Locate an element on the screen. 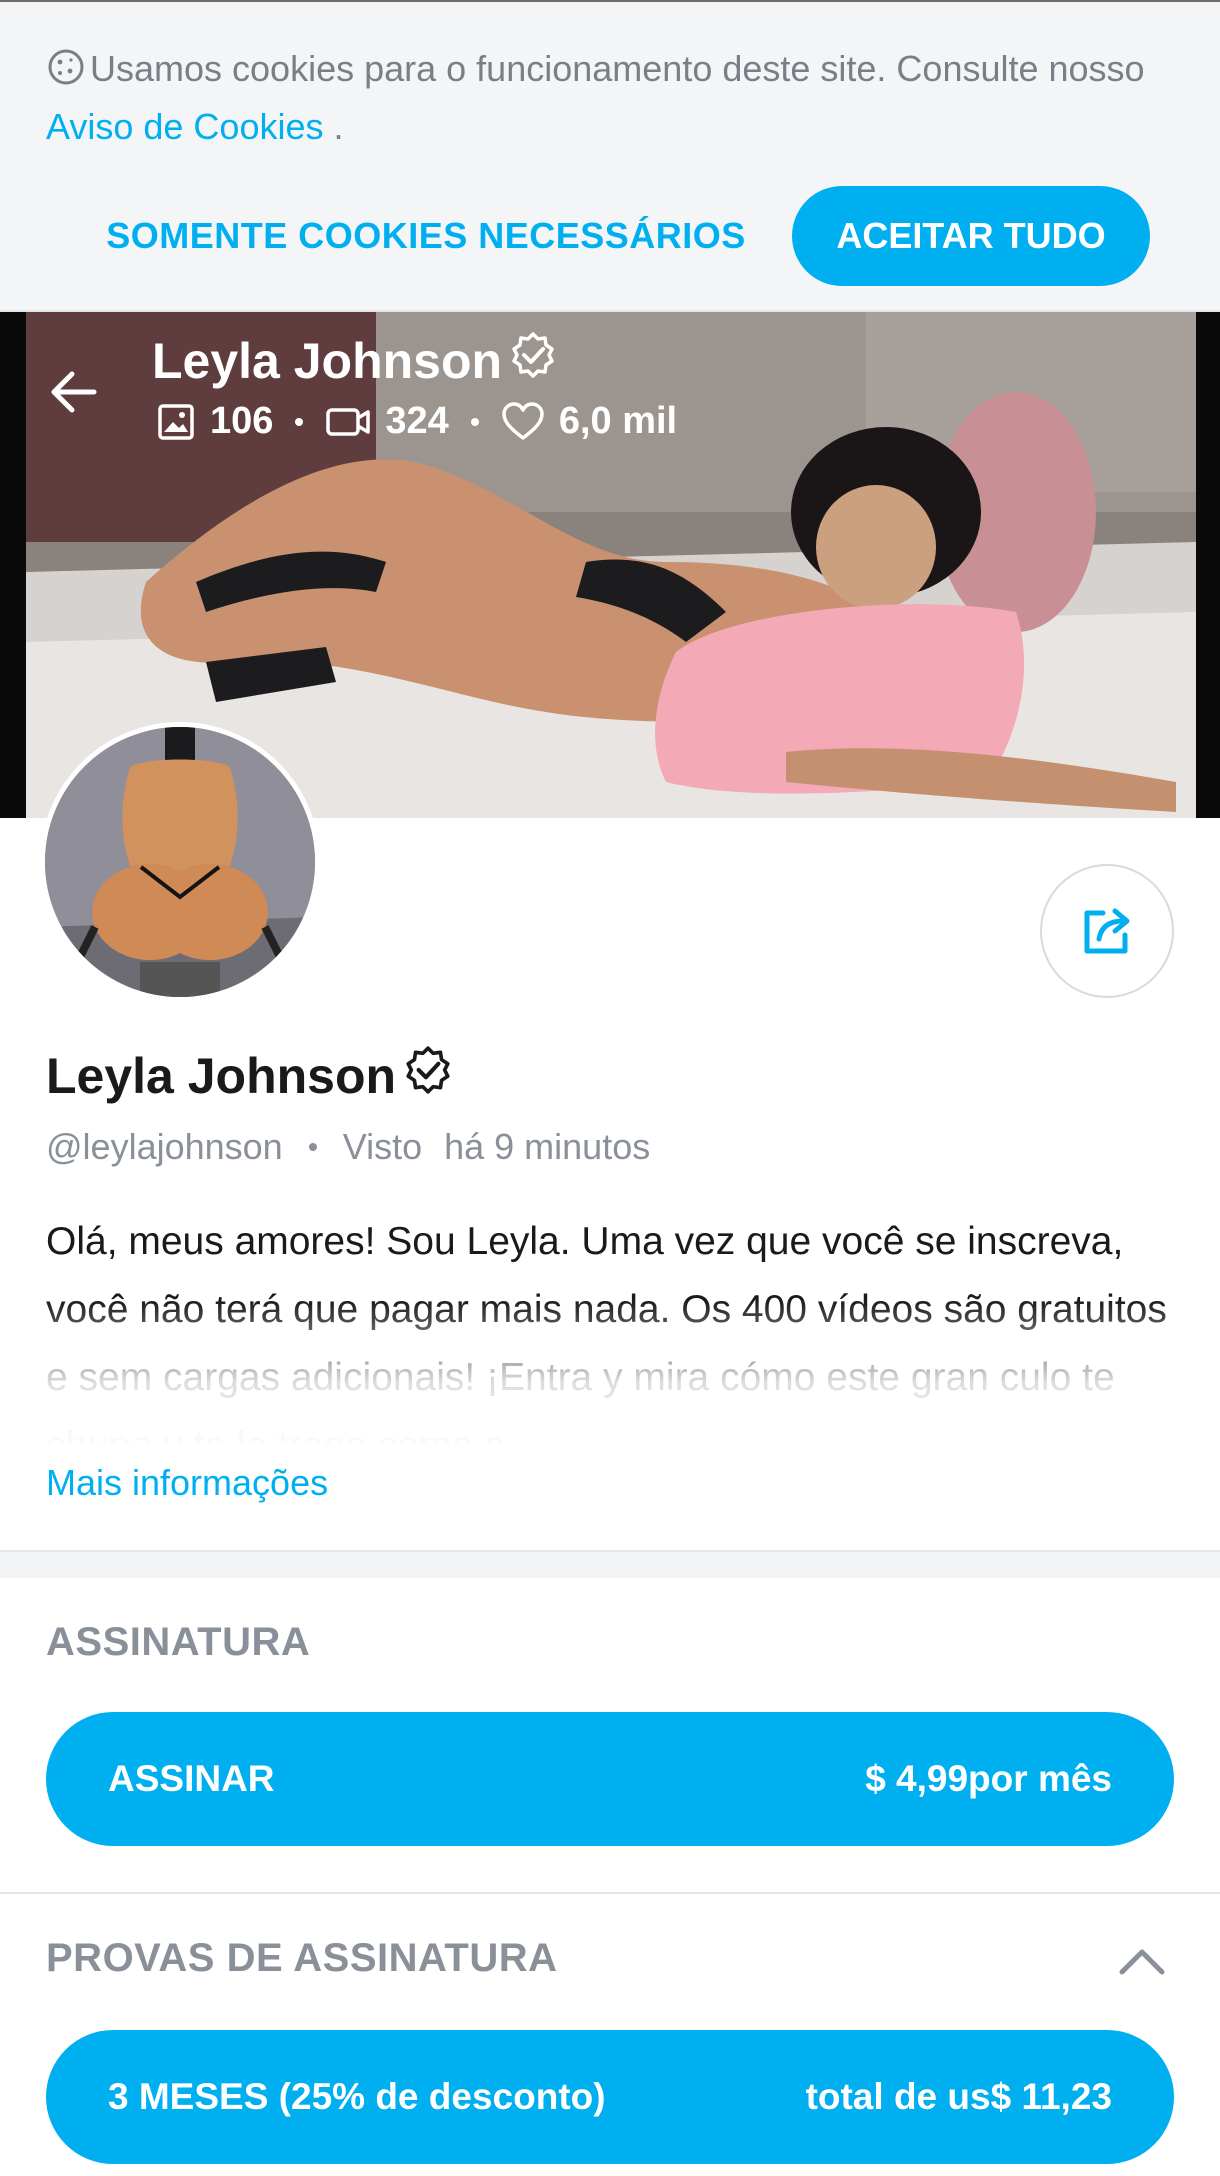  profile-name: Leyla Johnson is located at coordinates (250, 1076).